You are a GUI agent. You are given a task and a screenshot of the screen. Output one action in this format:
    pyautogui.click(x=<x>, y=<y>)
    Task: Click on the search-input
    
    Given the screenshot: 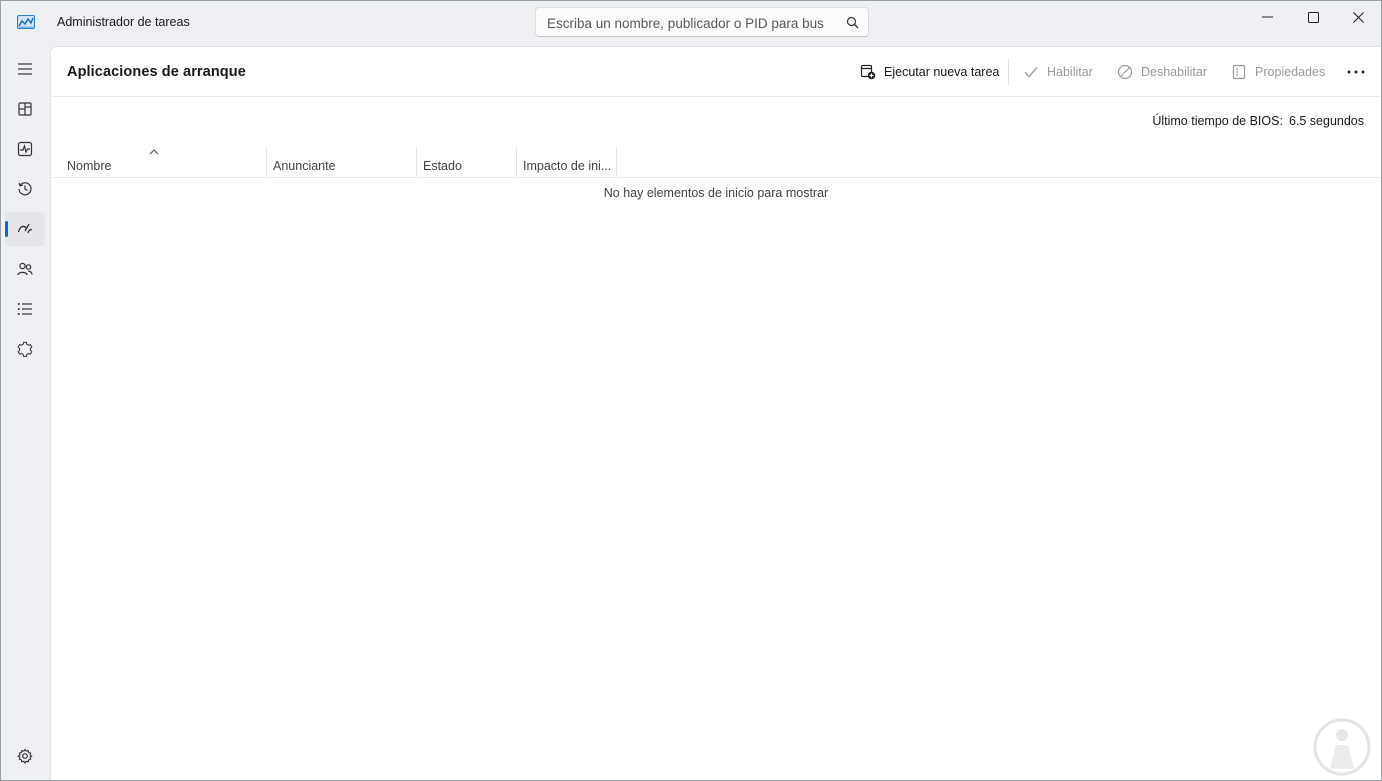 What is the action you would take?
    pyautogui.click(x=692, y=23)
    